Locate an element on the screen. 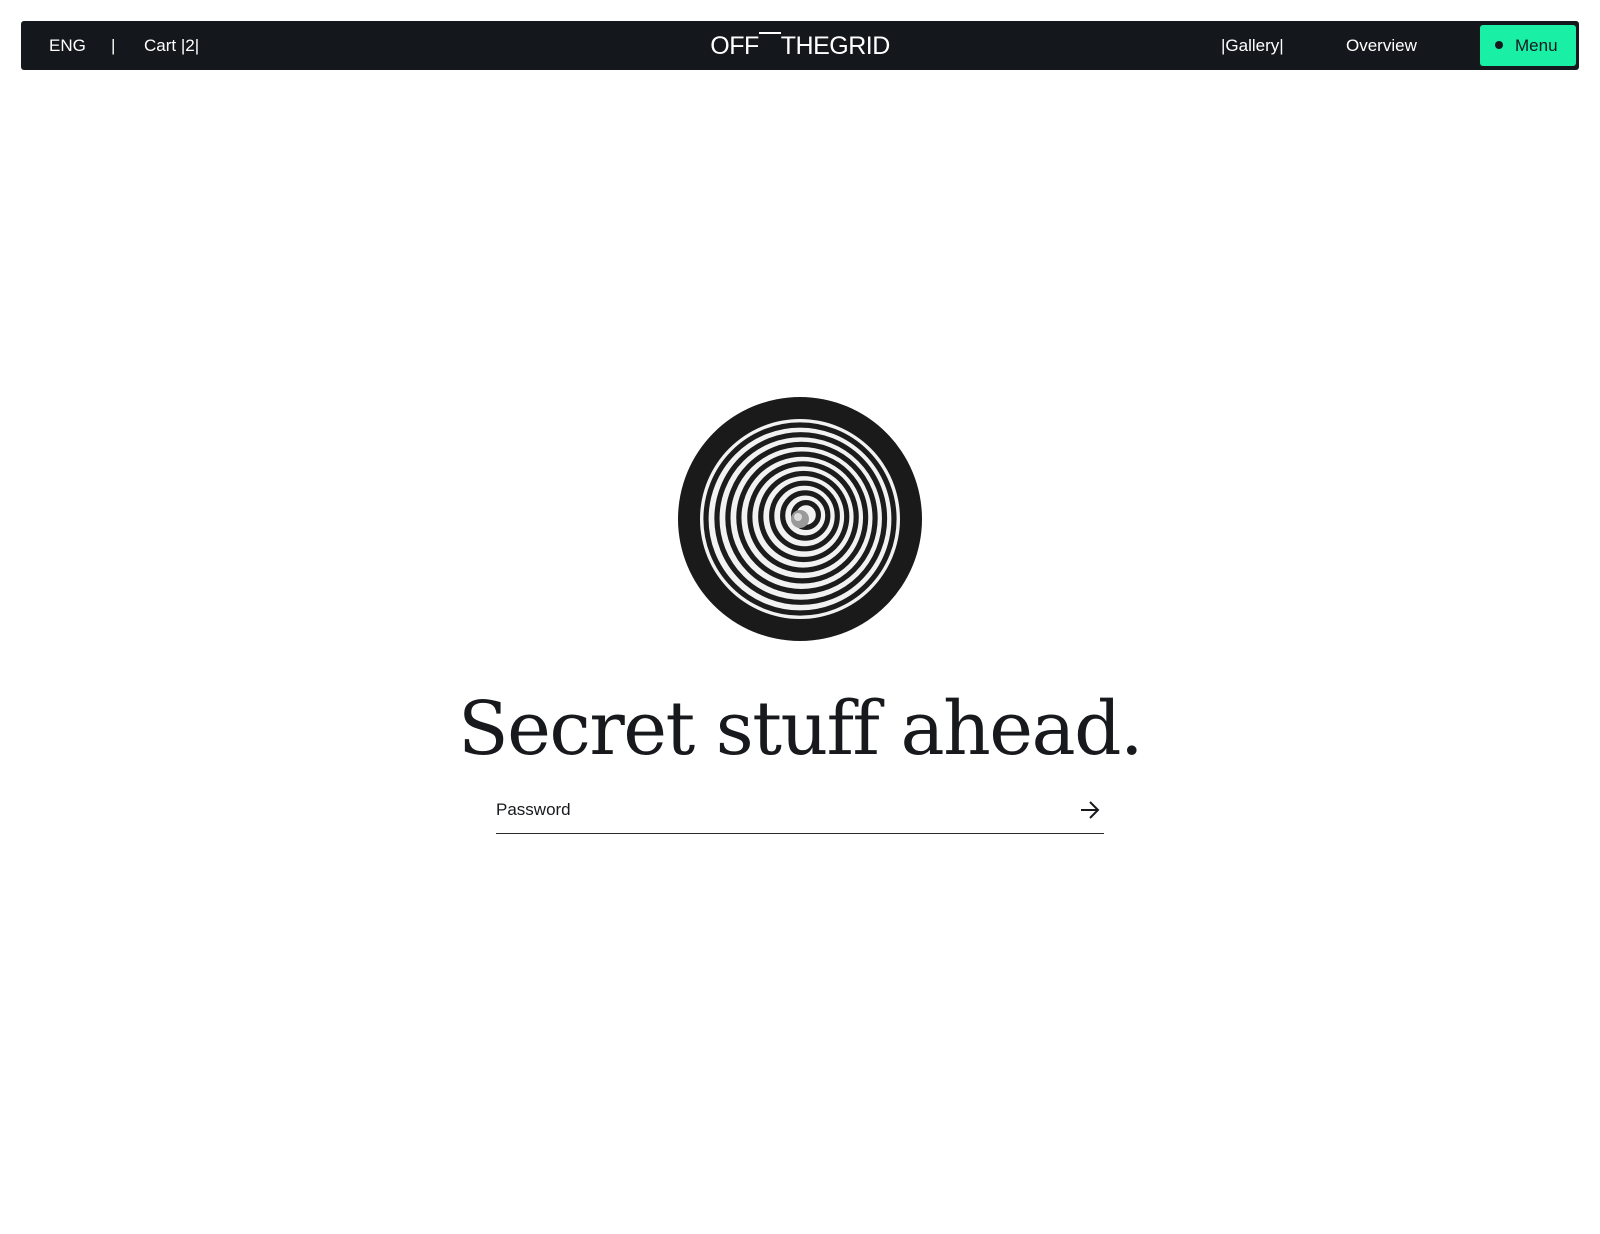 The width and height of the screenshot is (1600, 1234). logo-text-thegrid: THEGRID is located at coordinates (836, 46).